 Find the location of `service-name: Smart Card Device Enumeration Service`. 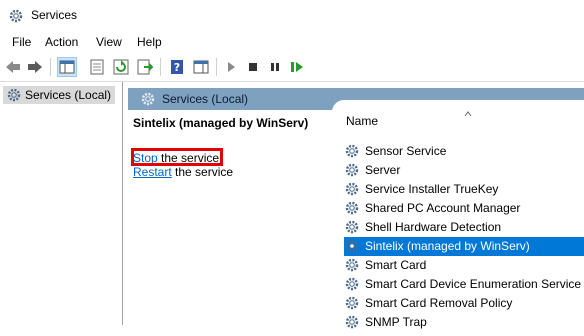

service-name: Smart Card Device Enumeration Service is located at coordinates (473, 284).